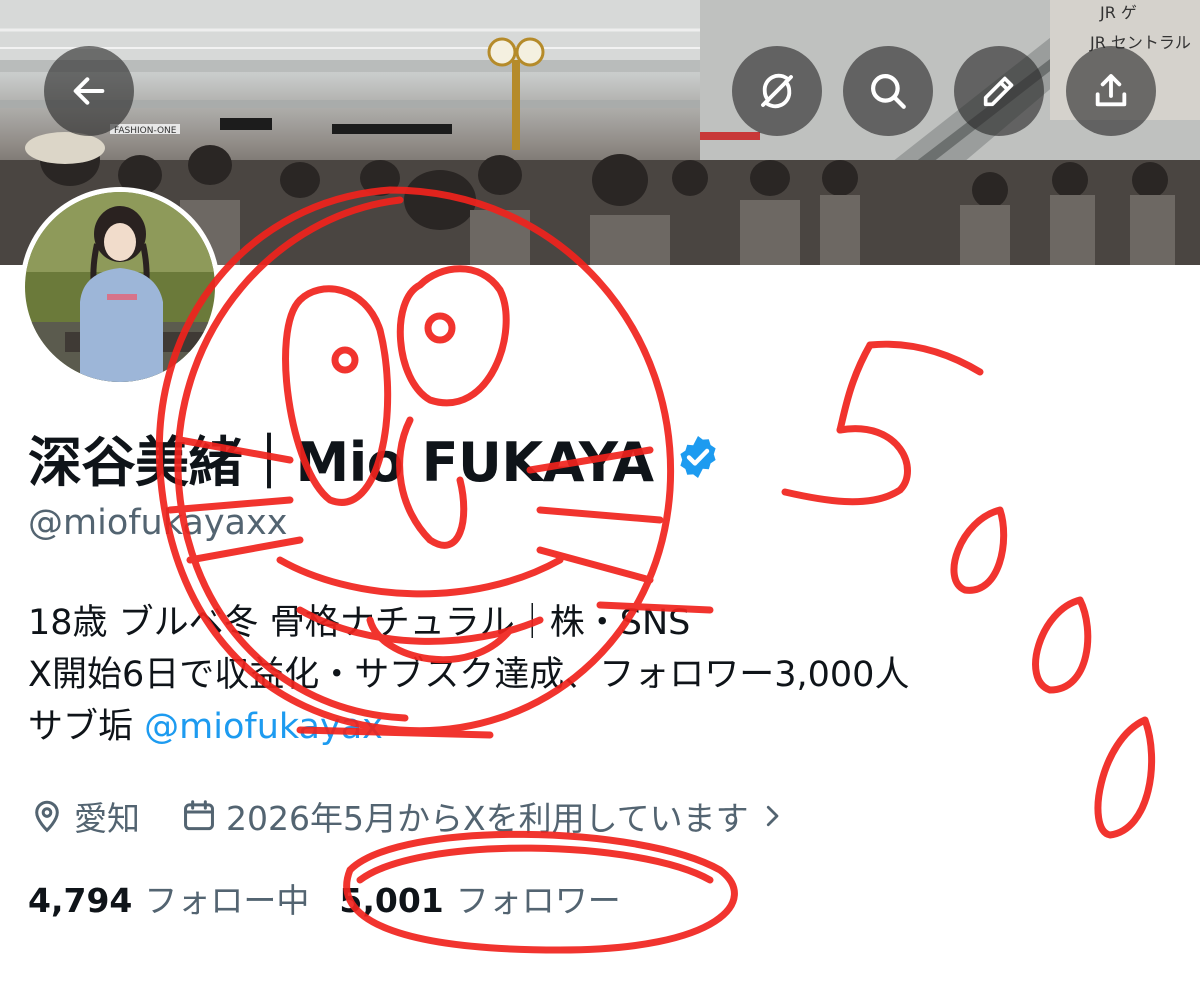  Describe the element at coordinates (263, 727) in the screenshot. I see `bio-mention-link: @miofukayax` at that location.